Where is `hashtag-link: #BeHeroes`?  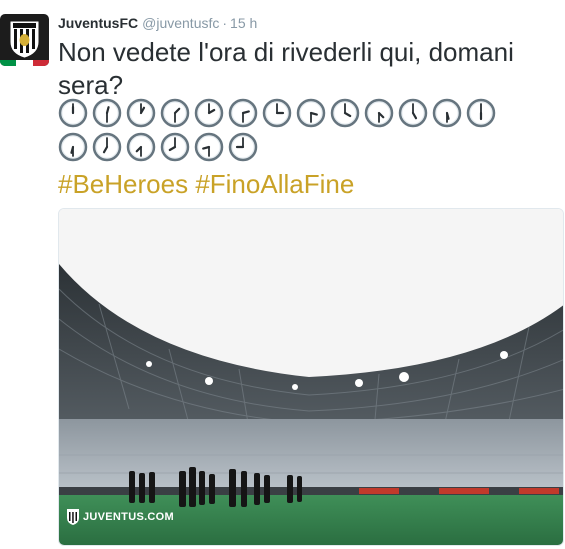 hashtag-link: #BeHeroes is located at coordinates (123, 184).